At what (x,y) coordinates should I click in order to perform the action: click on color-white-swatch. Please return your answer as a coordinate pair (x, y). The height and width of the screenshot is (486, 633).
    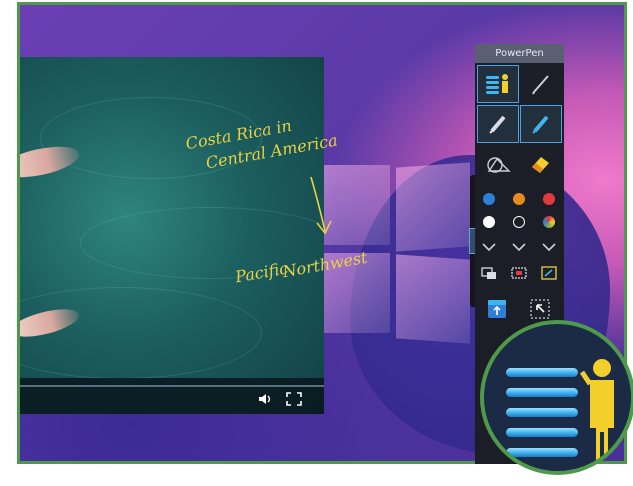
    Looking at the image, I should click on (489, 222).